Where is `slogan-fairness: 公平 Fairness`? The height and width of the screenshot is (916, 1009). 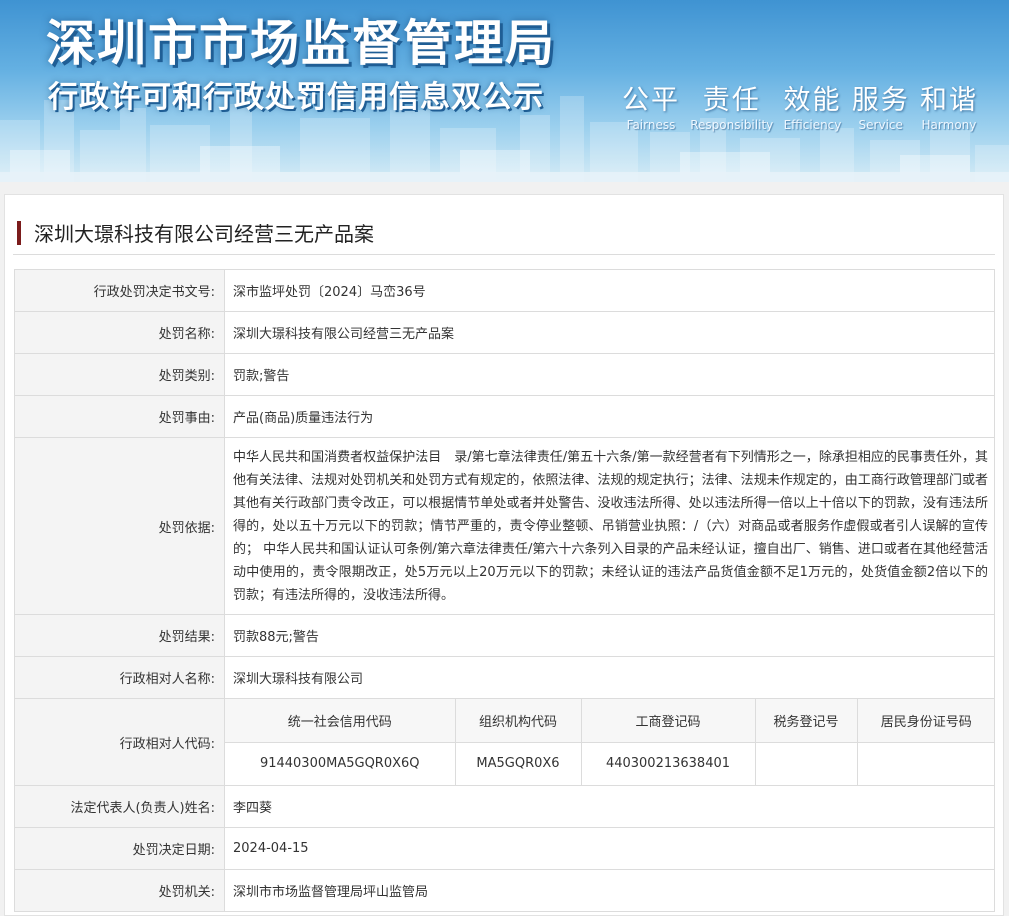 slogan-fairness: 公平 Fairness is located at coordinates (651, 105).